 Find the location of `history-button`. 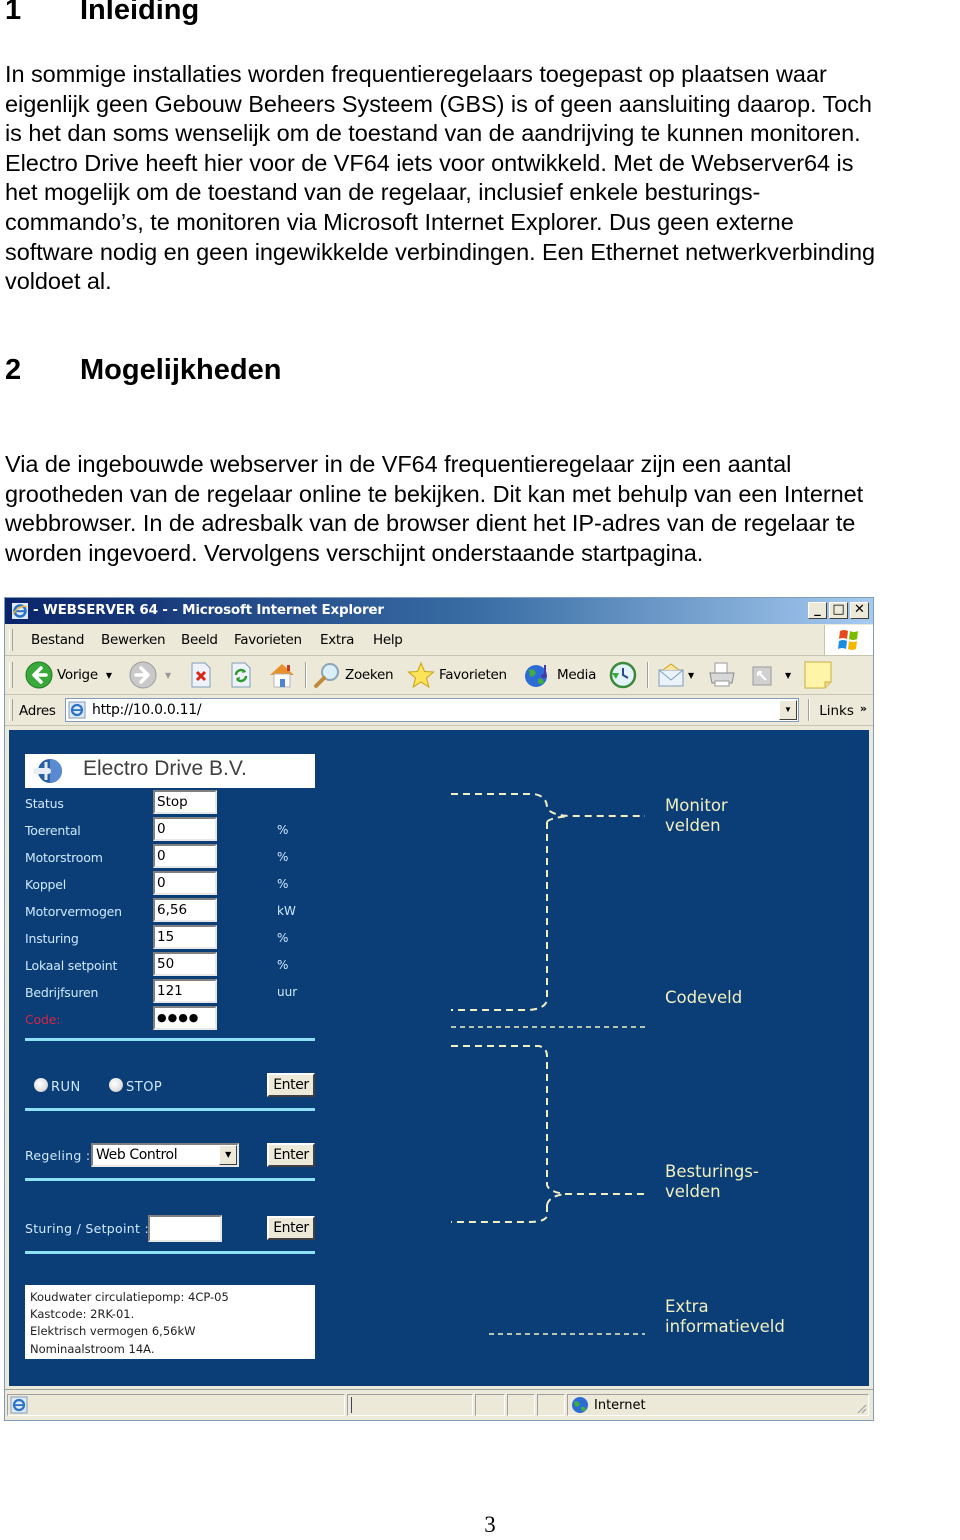

history-button is located at coordinates (623, 675).